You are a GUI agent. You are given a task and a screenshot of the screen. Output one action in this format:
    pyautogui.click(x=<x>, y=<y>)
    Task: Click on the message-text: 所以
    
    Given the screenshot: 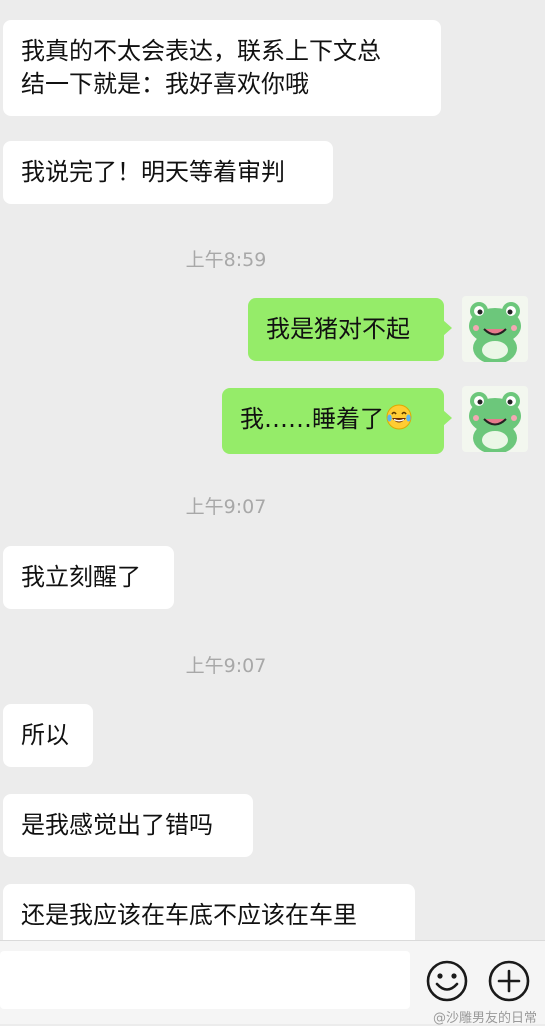 What is the action you would take?
    pyautogui.click(x=45, y=735)
    